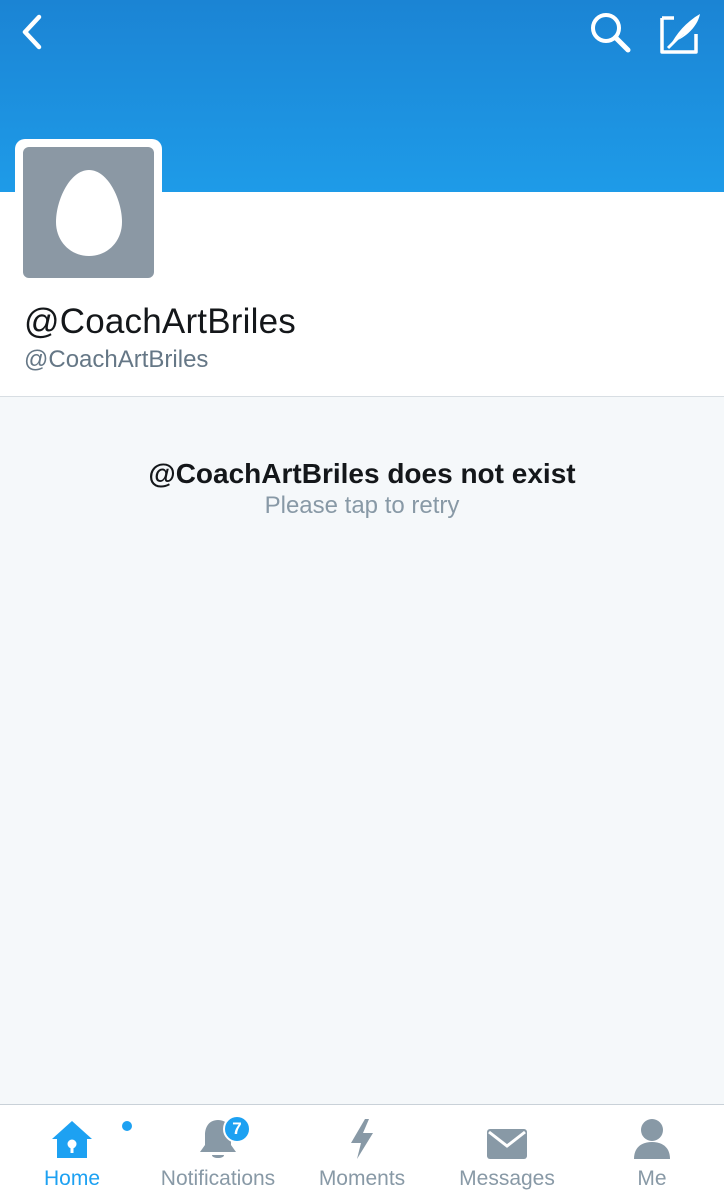 Image resolution: width=724 pixels, height=1200 pixels. What do you see at coordinates (72, 1139) in the screenshot?
I see `home-icon` at bounding box center [72, 1139].